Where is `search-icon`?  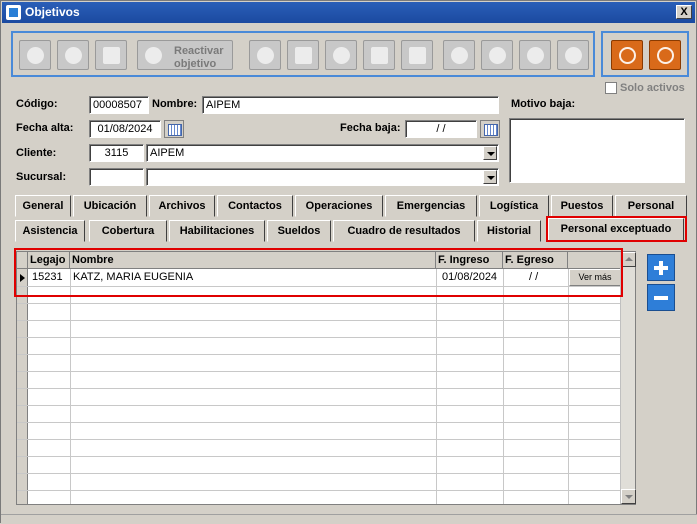 search-icon is located at coordinates (265, 55).